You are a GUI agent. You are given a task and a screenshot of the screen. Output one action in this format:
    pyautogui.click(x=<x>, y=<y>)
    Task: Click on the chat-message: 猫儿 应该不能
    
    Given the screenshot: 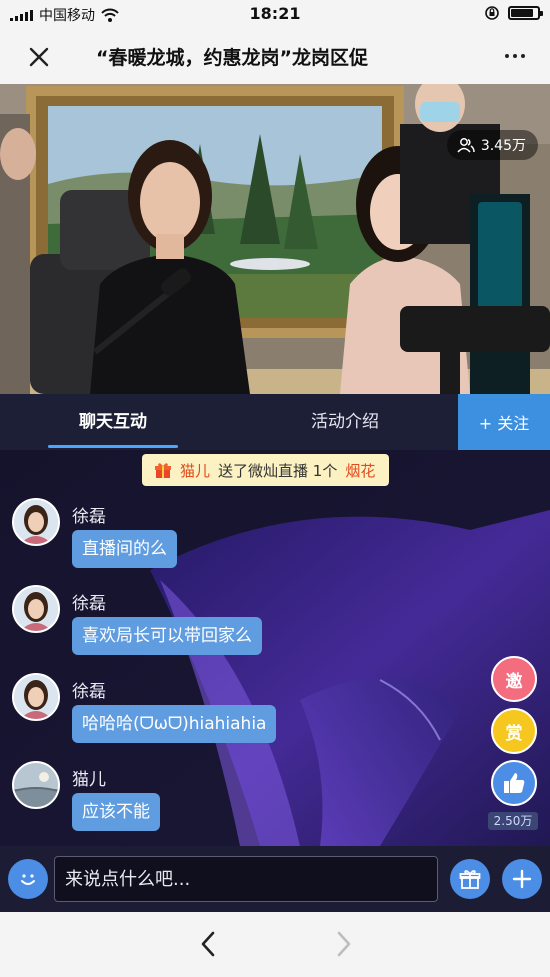 What is the action you would take?
    pyautogui.click(x=240, y=801)
    